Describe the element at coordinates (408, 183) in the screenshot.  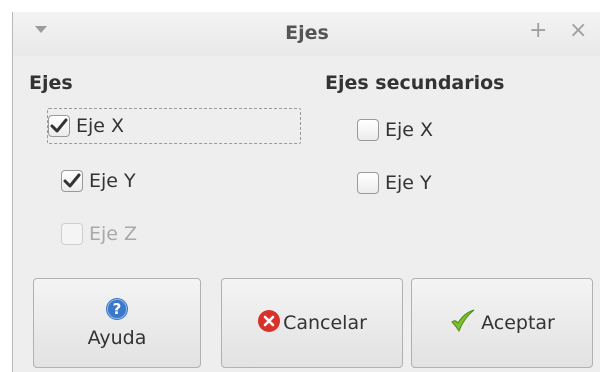
I see `secondary-axis-y-label: Eje Y` at that location.